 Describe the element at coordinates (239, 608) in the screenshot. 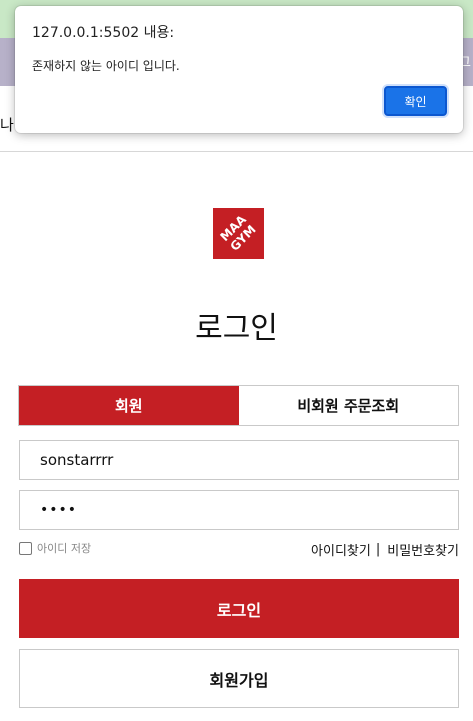

I see `login-button: 로그인` at that location.